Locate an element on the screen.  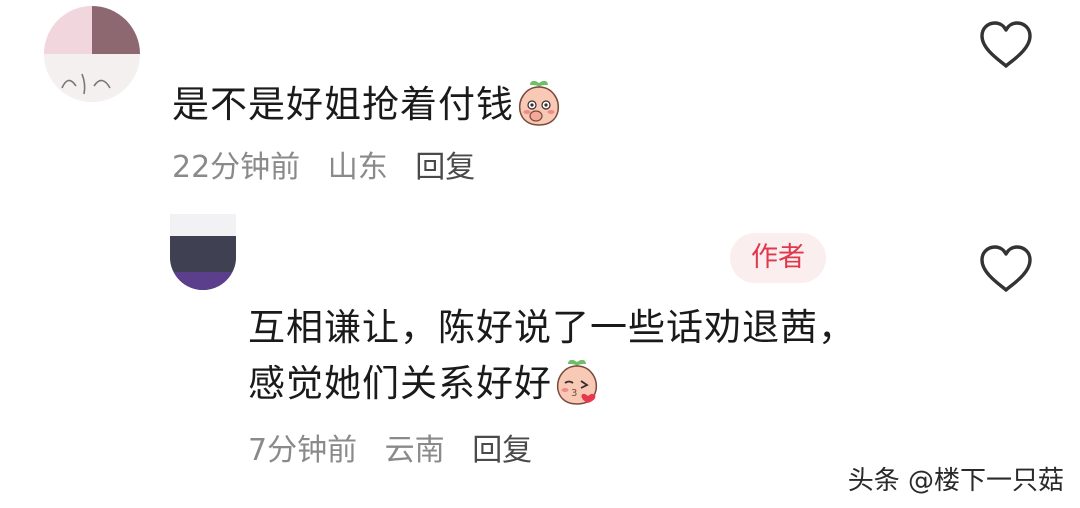
peach-kiss-emoji-icon: 3 is located at coordinates (577, 382).